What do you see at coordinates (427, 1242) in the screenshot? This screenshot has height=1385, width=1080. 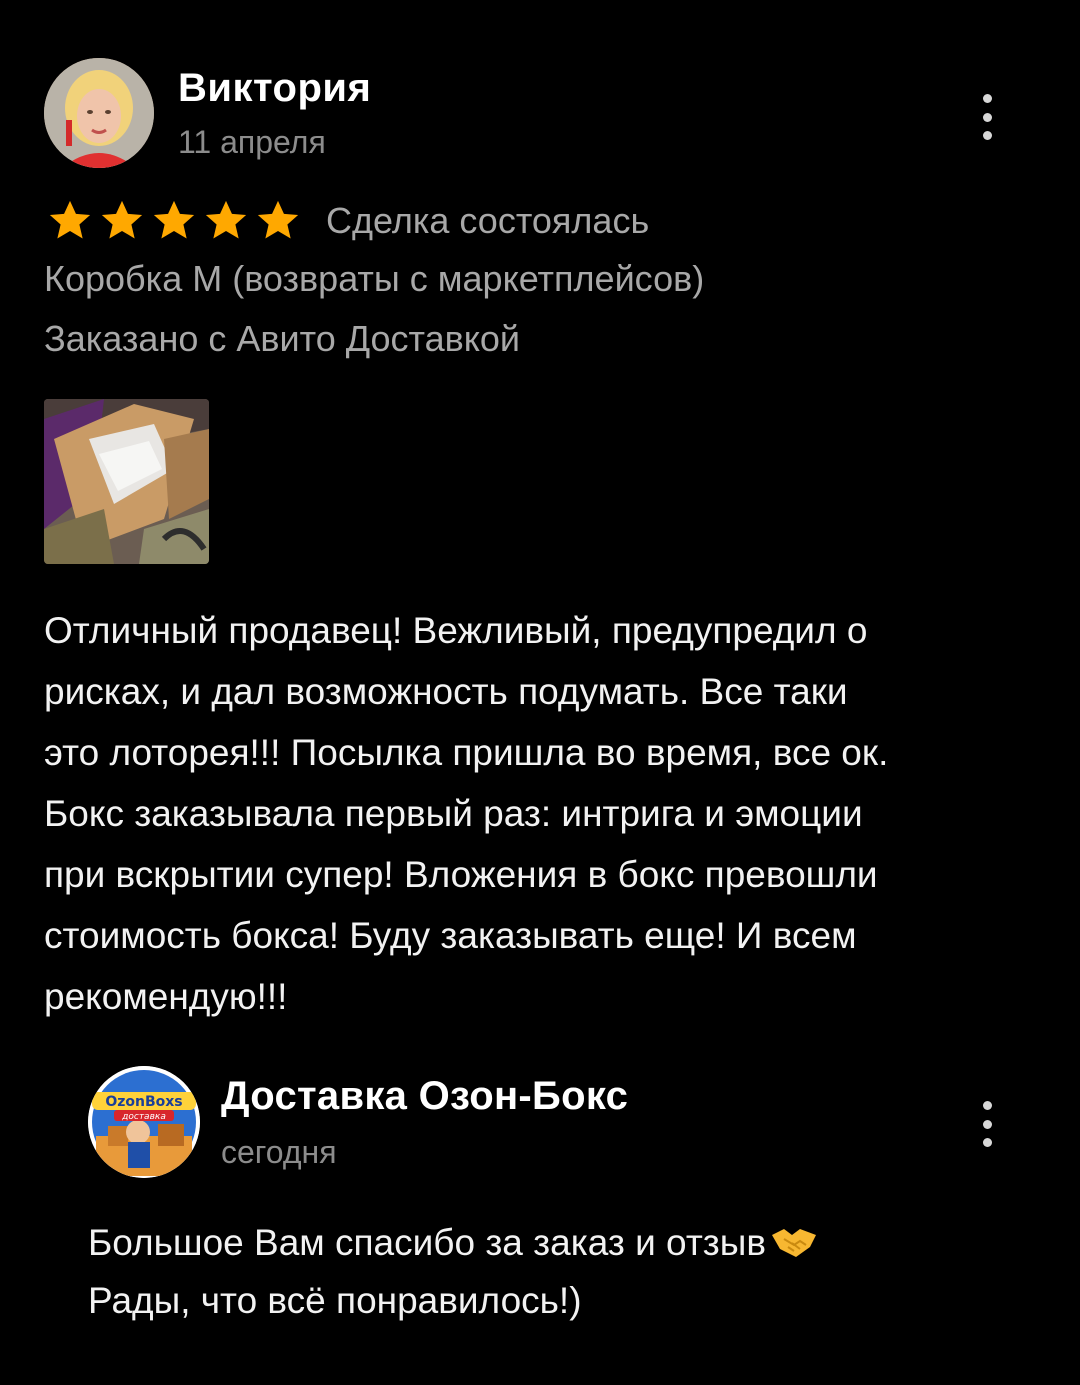 I see `reply-text-line-1: Большое Вам спасибо за заказ и отзыв` at bounding box center [427, 1242].